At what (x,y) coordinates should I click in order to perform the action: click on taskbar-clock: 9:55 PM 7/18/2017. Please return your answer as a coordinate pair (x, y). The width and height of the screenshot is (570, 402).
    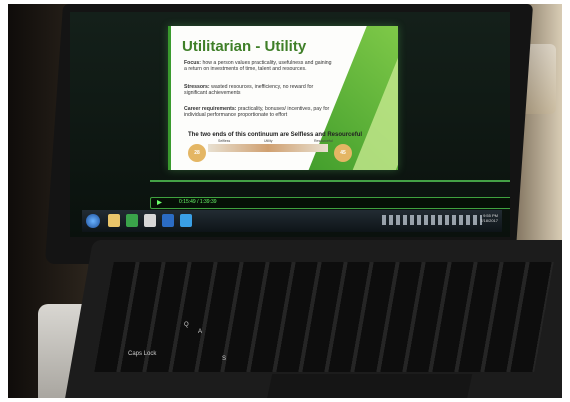
    Looking at the image, I should click on (489, 218).